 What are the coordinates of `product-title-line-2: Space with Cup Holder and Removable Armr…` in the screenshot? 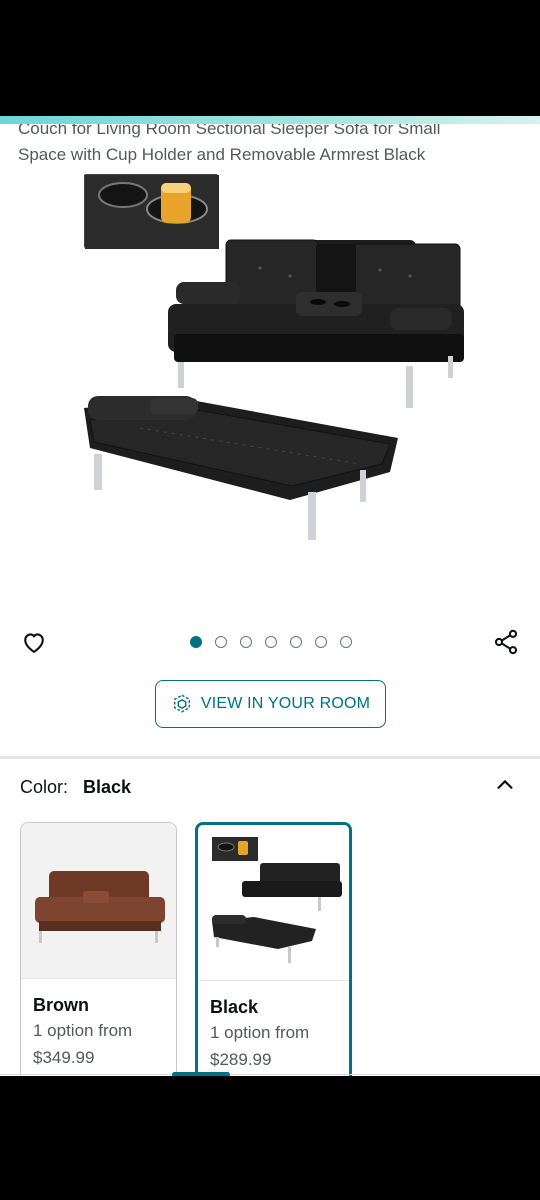 It's located at (222, 154).